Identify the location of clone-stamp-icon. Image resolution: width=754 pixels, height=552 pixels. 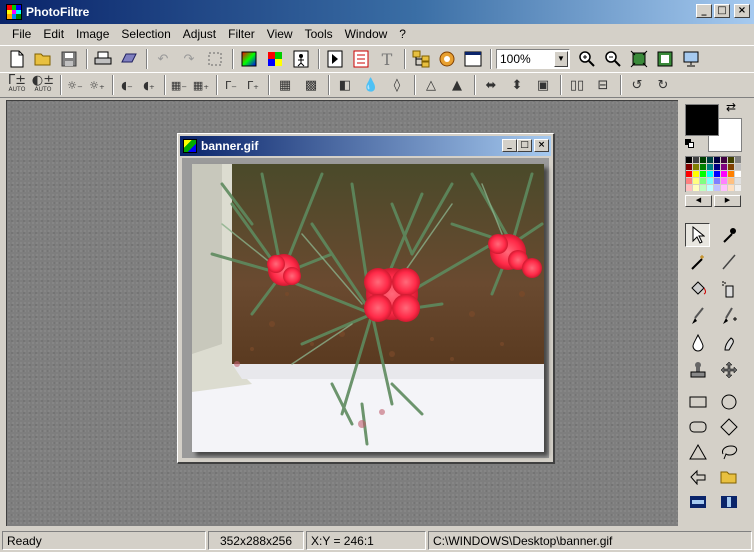
(697, 370).